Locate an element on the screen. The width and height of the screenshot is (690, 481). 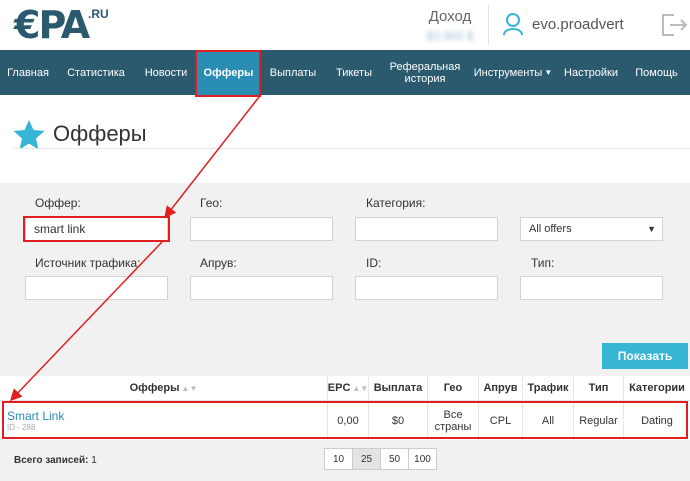
logout-button is located at coordinates (674, 27).